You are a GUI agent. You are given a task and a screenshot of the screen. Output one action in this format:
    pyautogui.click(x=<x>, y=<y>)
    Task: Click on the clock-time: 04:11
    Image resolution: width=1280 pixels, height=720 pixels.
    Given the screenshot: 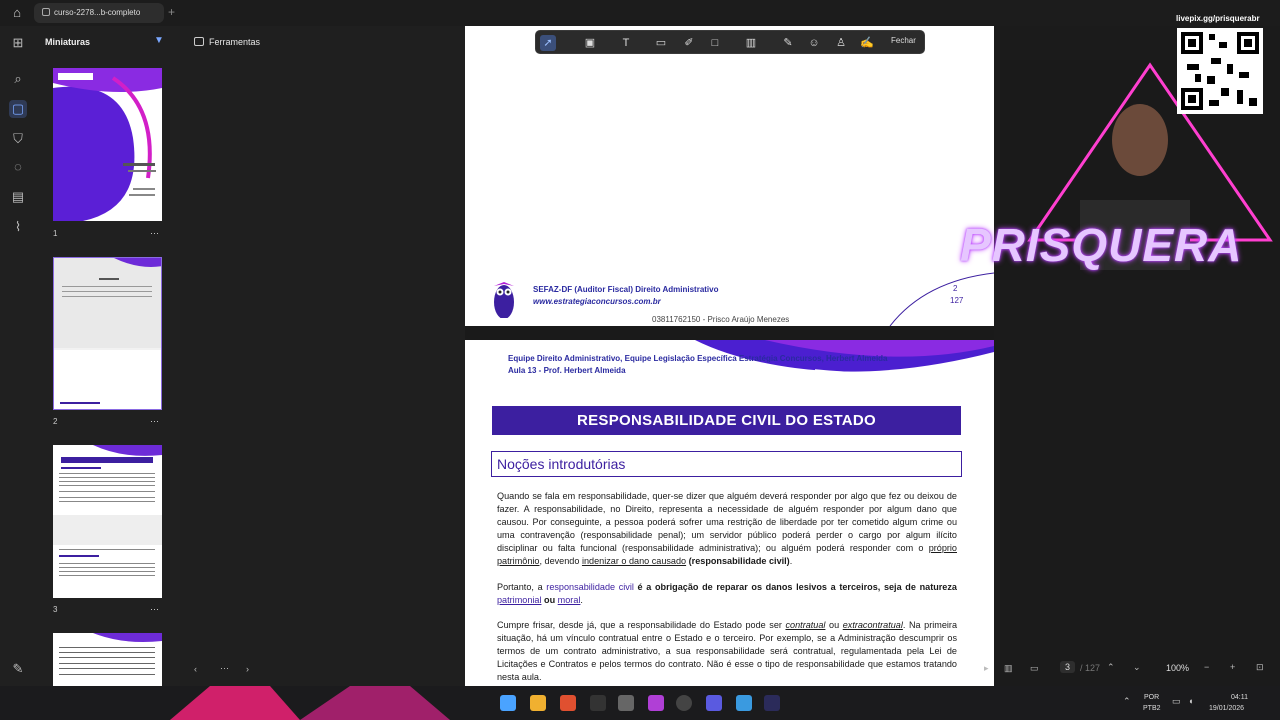 What is the action you would take?
    pyautogui.click(x=1239, y=697)
    